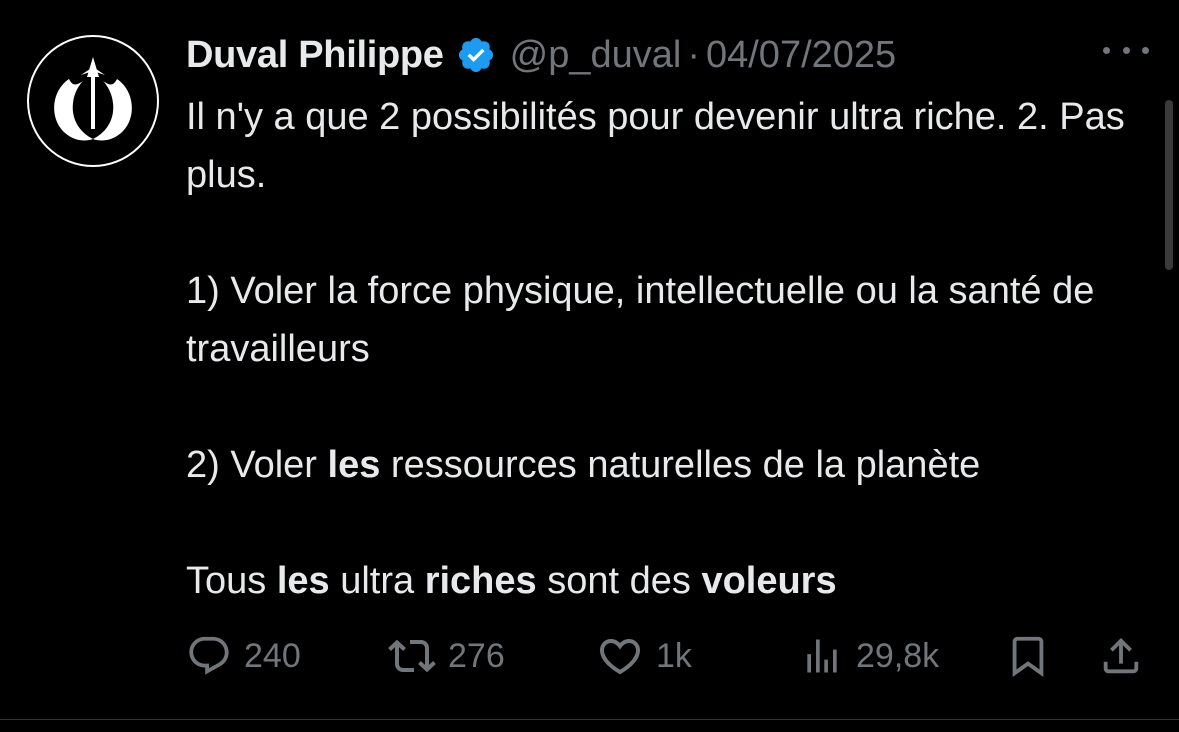 The width and height of the screenshot is (1179, 732). I want to click on tweet-actions: 240 276 1k 29,8k, so click(589, 656).